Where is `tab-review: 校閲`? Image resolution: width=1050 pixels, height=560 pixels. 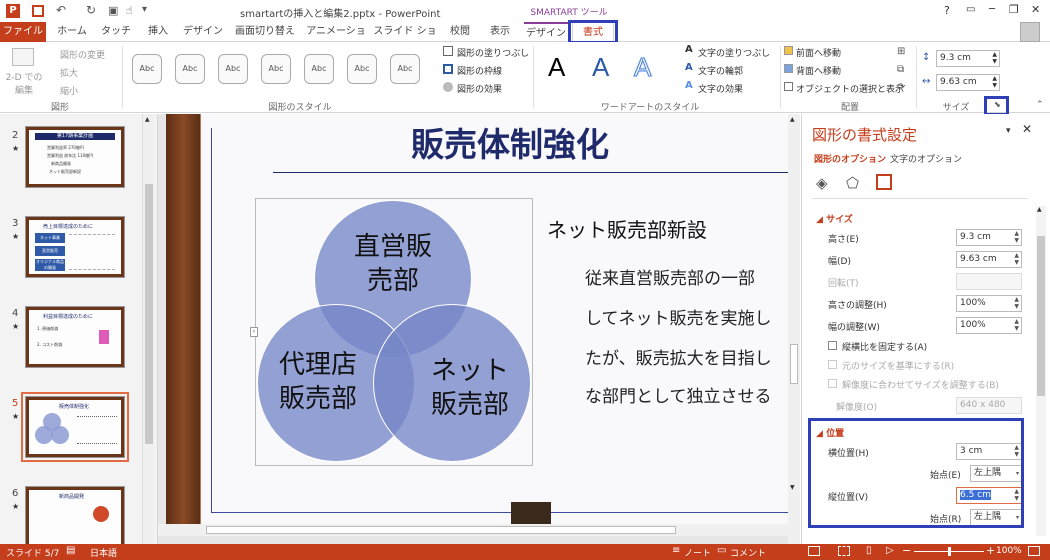 tab-review: 校閲 is located at coordinates (460, 32).